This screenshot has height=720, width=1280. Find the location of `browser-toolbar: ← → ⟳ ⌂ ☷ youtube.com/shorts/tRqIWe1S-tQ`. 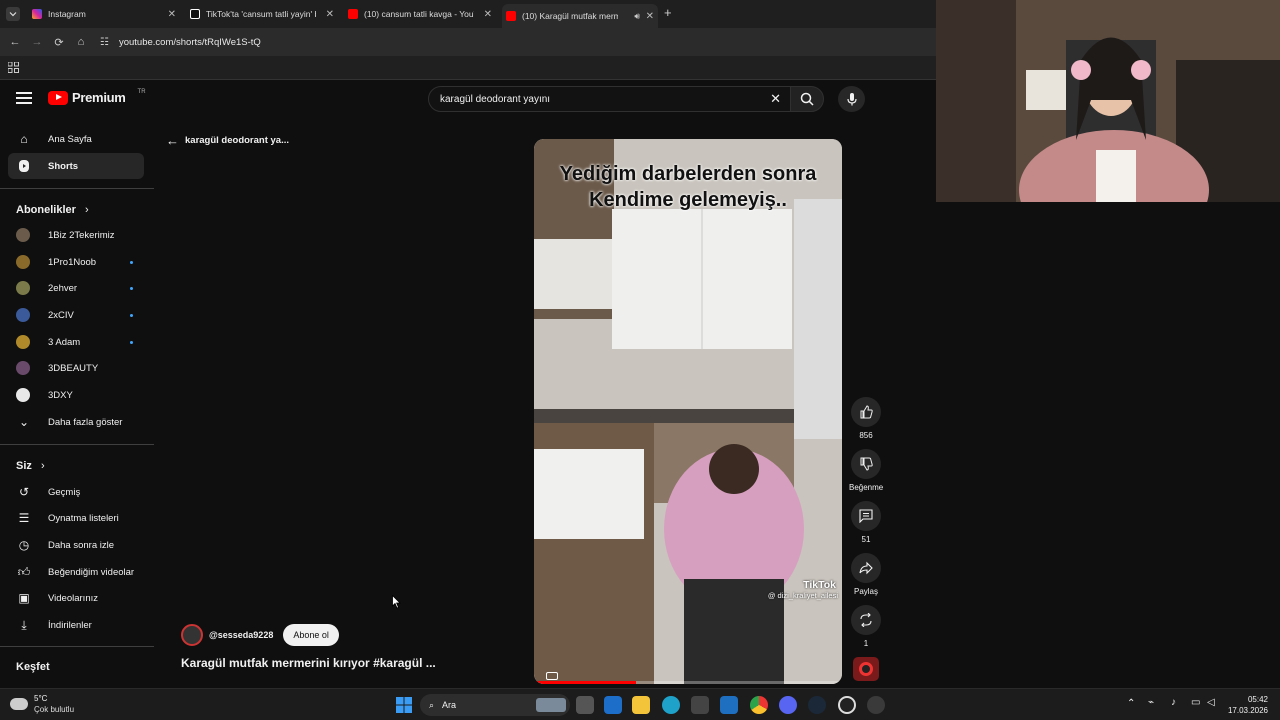

browser-toolbar: ← → ⟳ ⌂ ☷ youtube.com/shorts/tRqIWe1S-tQ is located at coordinates (468, 42).